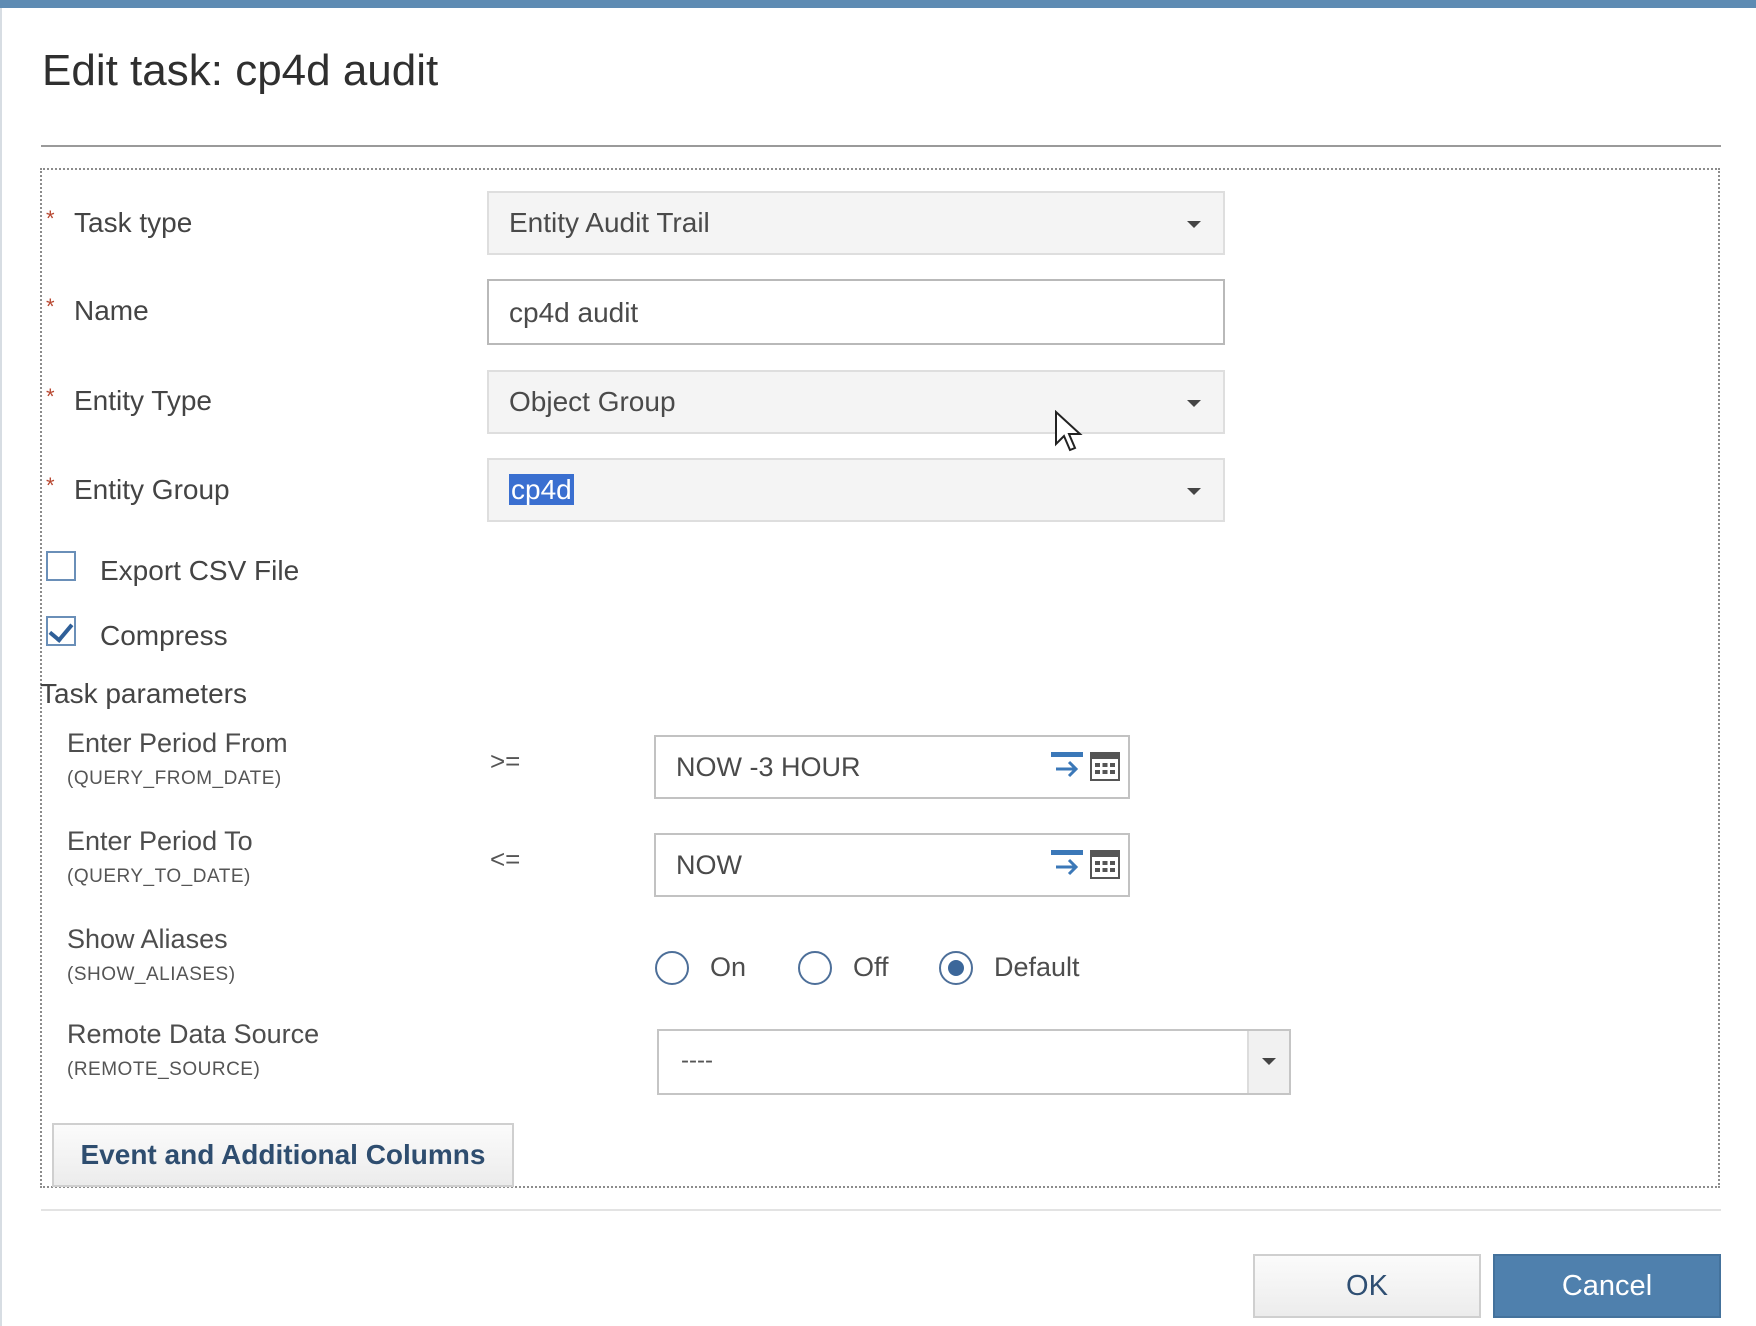 This screenshot has height=1326, width=1756. Describe the element at coordinates (881, 146) in the screenshot. I see `title-divider` at that location.